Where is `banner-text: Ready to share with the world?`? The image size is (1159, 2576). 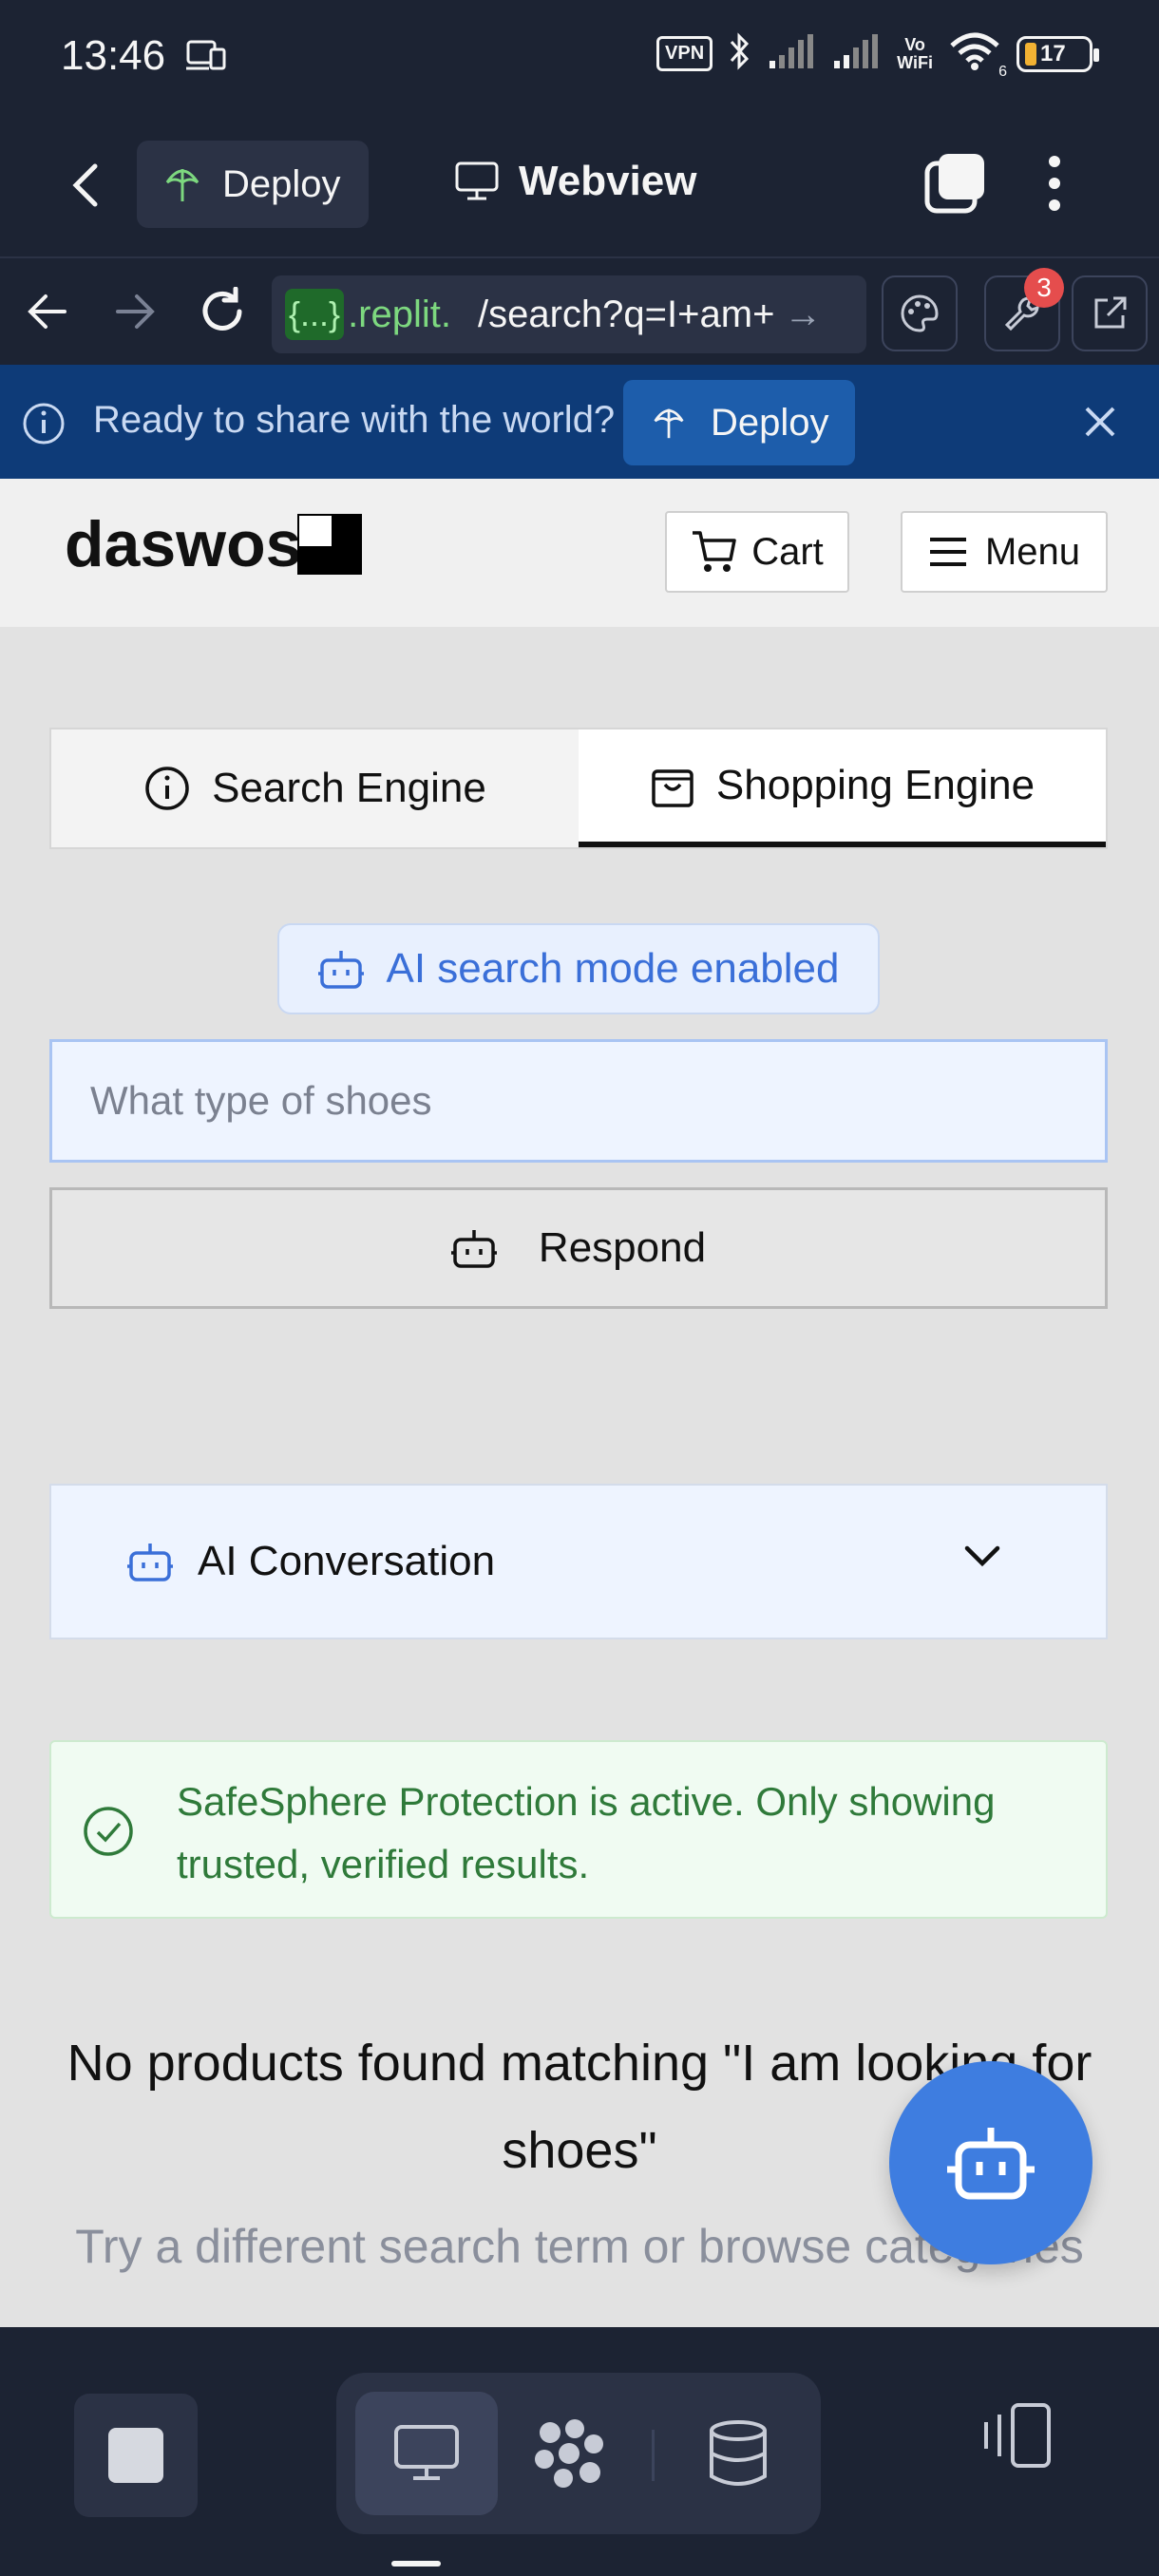 banner-text: Ready to share with the world? is located at coordinates (354, 420).